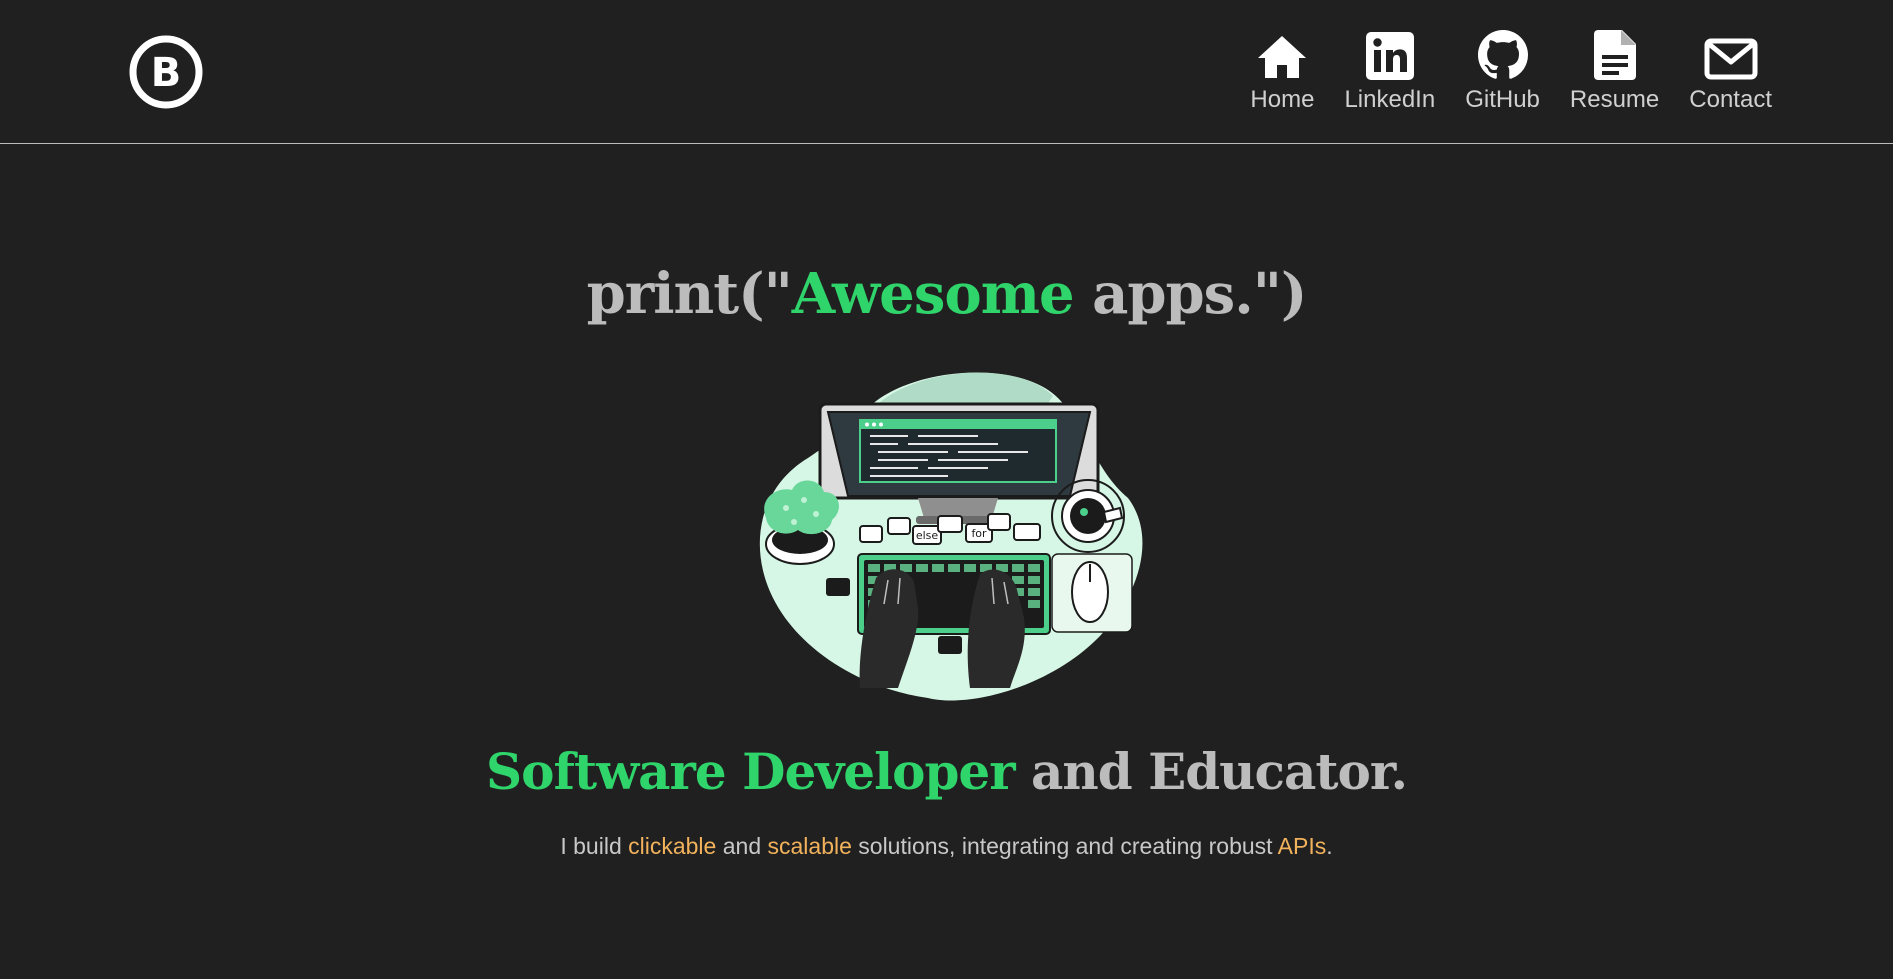 Image resolution: width=1893 pixels, height=979 pixels. Describe the element at coordinates (594, 846) in the screenshot. I see `subtitle-text: I build` at that location.